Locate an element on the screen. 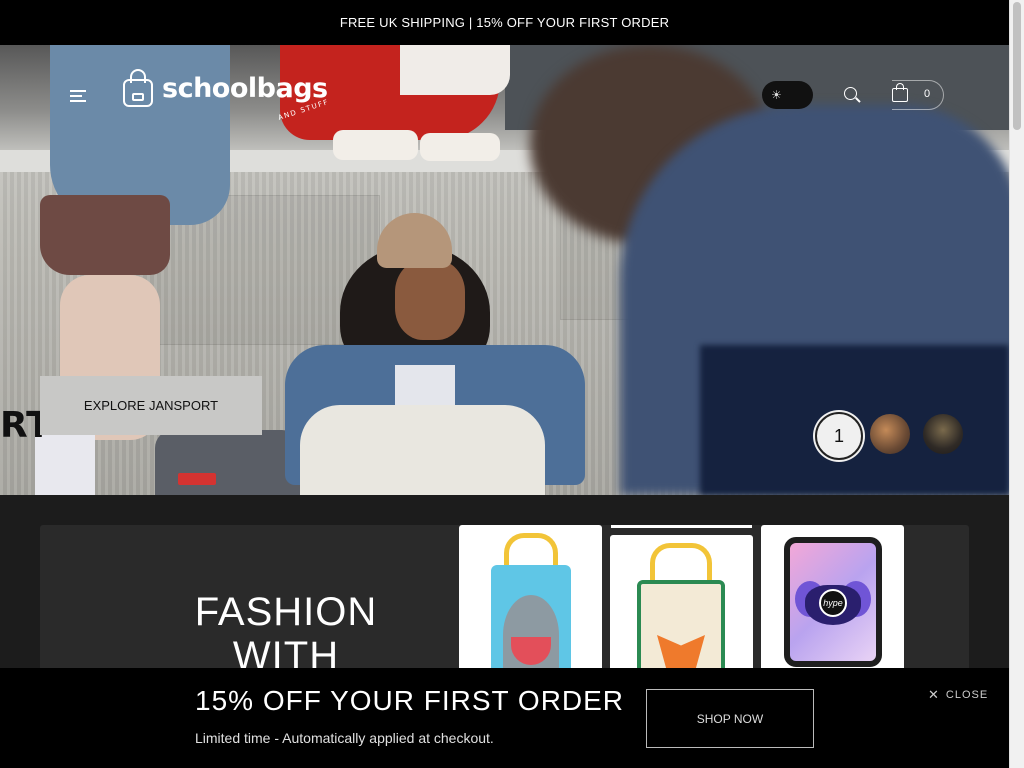  hero-sign-text: RT is located at coordinates (25, 425).